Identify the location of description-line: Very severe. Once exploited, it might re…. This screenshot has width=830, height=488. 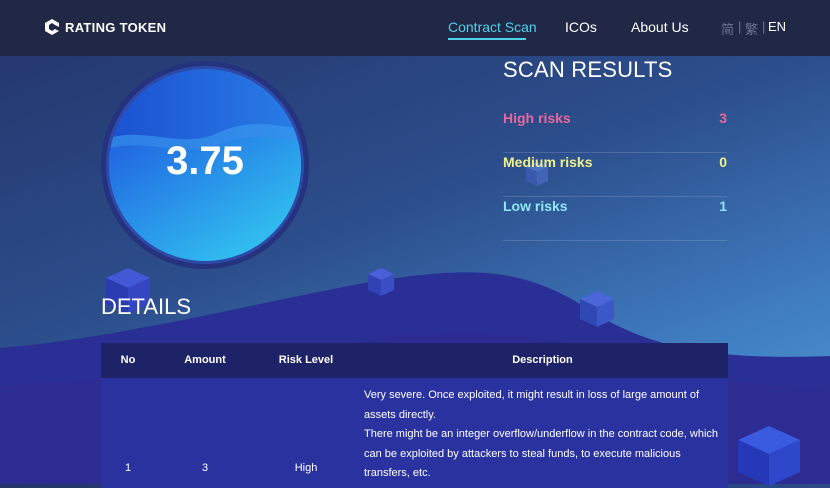
(532, 395).